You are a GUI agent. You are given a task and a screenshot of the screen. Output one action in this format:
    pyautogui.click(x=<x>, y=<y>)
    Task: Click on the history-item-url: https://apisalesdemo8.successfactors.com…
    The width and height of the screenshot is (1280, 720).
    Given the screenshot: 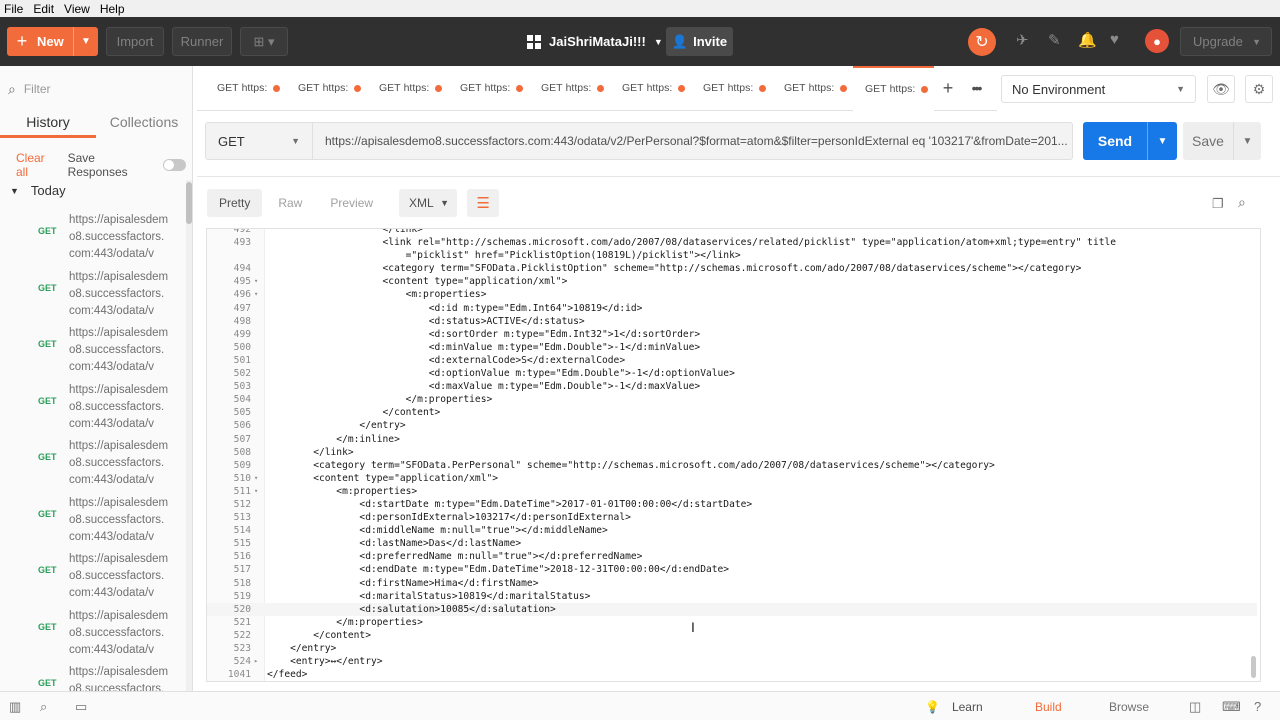 What is the action you would take?
    pyautogui.click(x=119, y=678)
    